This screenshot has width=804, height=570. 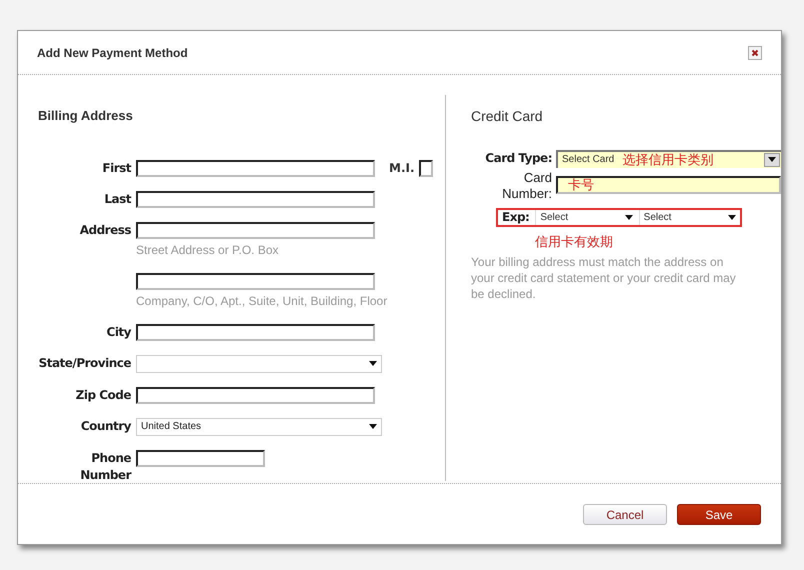 What do you see at coordinates (604, 278) in the screenshot?
I see `note-text: Your billing address must match the address on your credit card statement or your credit card may be declined.` at bounding box center [604, 278].